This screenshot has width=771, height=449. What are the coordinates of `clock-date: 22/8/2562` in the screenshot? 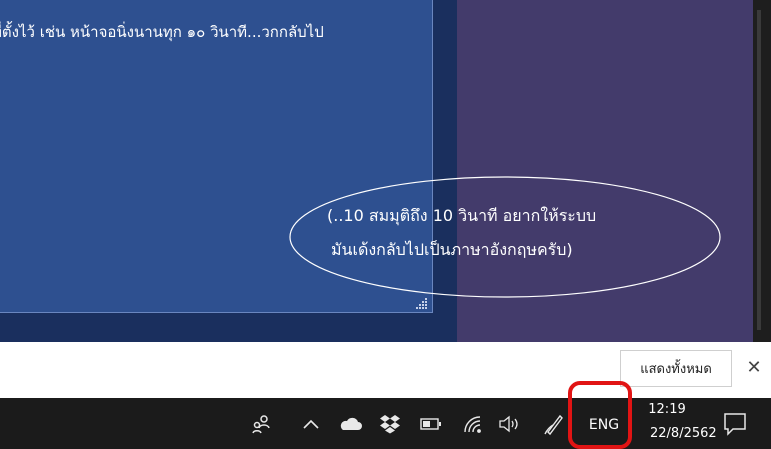 It's located at (683, 433).